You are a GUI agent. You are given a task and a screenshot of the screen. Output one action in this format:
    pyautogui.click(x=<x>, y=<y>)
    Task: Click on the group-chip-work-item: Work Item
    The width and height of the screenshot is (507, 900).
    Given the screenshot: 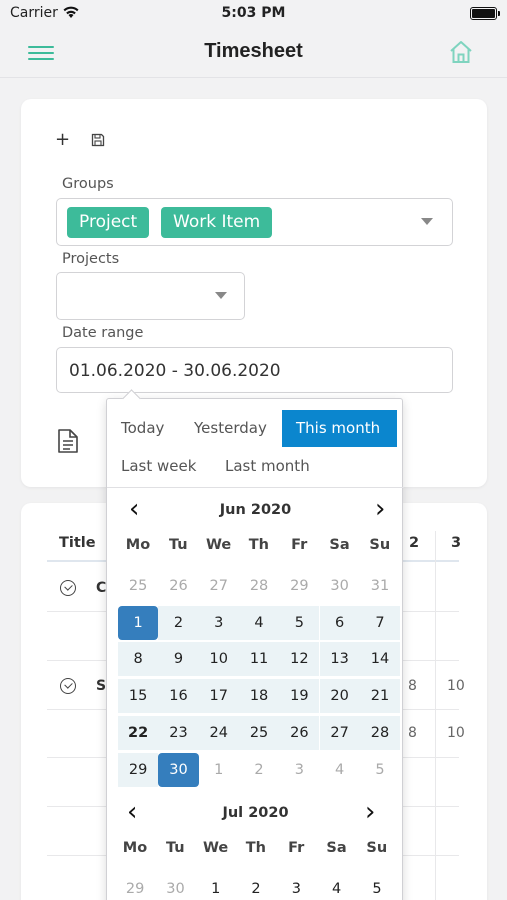 What is the action you would take?
    pyautogui.click(x=217, y=222)
    